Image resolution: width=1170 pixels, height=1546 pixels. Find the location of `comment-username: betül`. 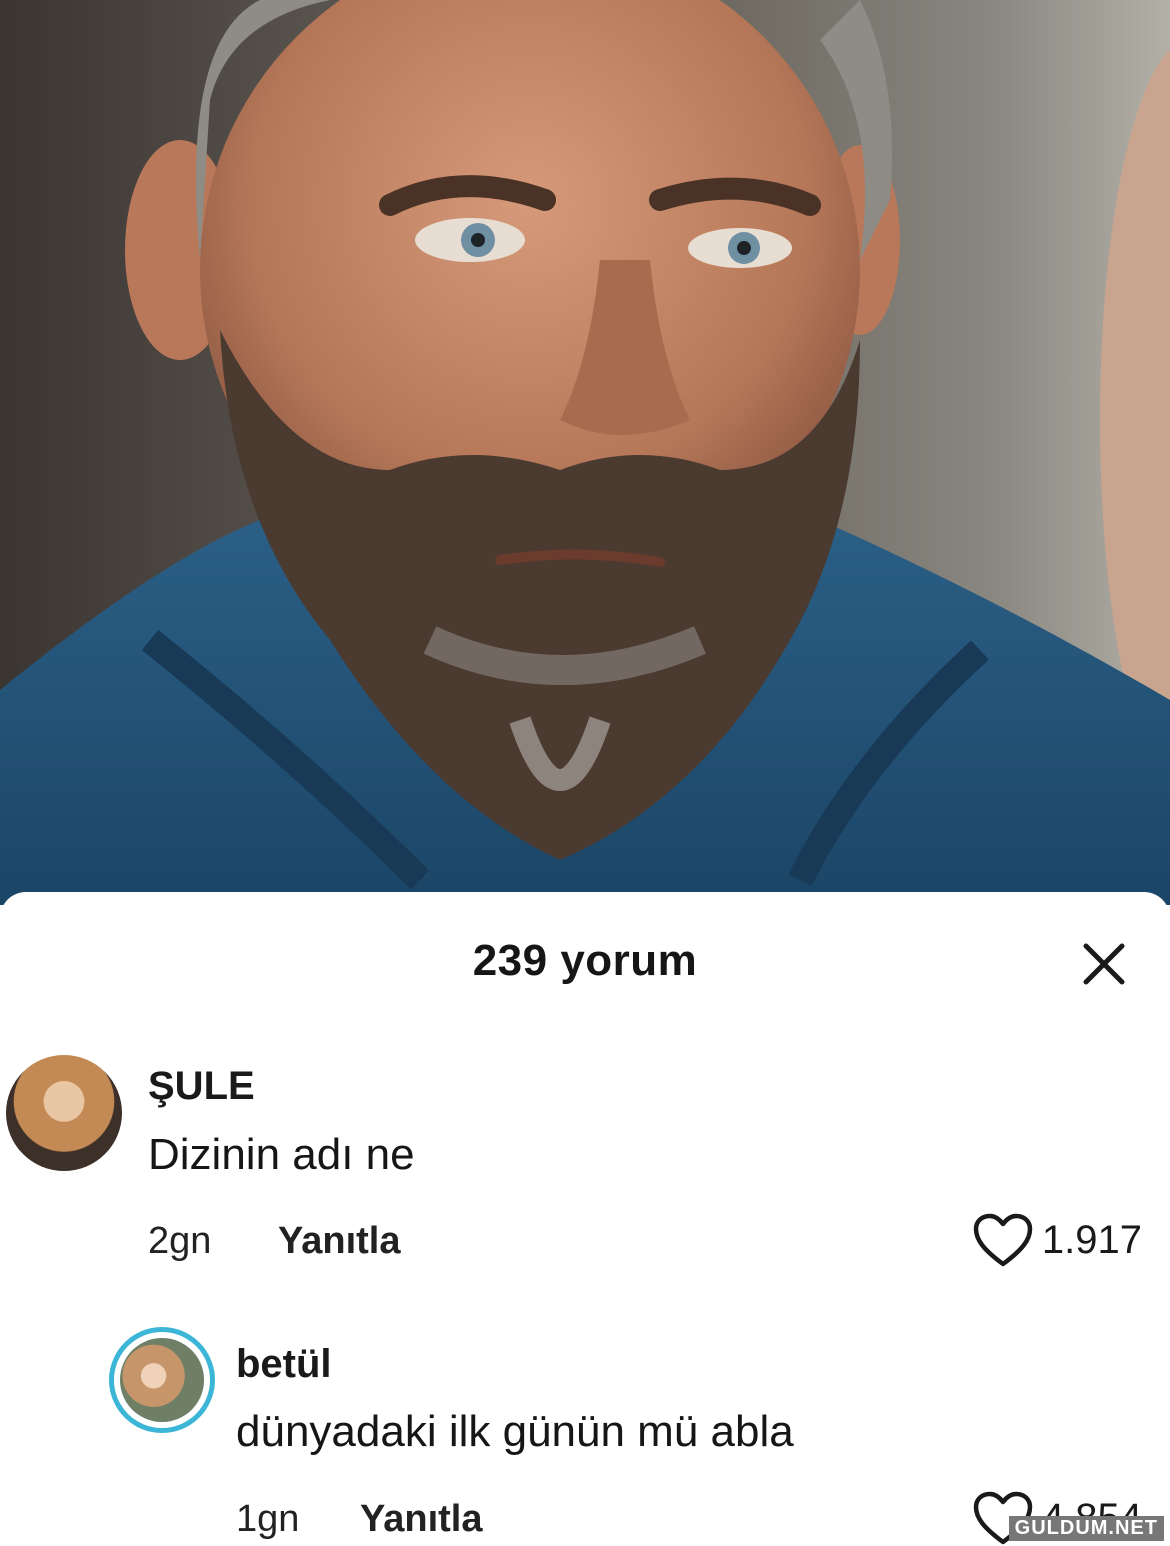

comment-username: betül is located at coordinates (284, 1364).